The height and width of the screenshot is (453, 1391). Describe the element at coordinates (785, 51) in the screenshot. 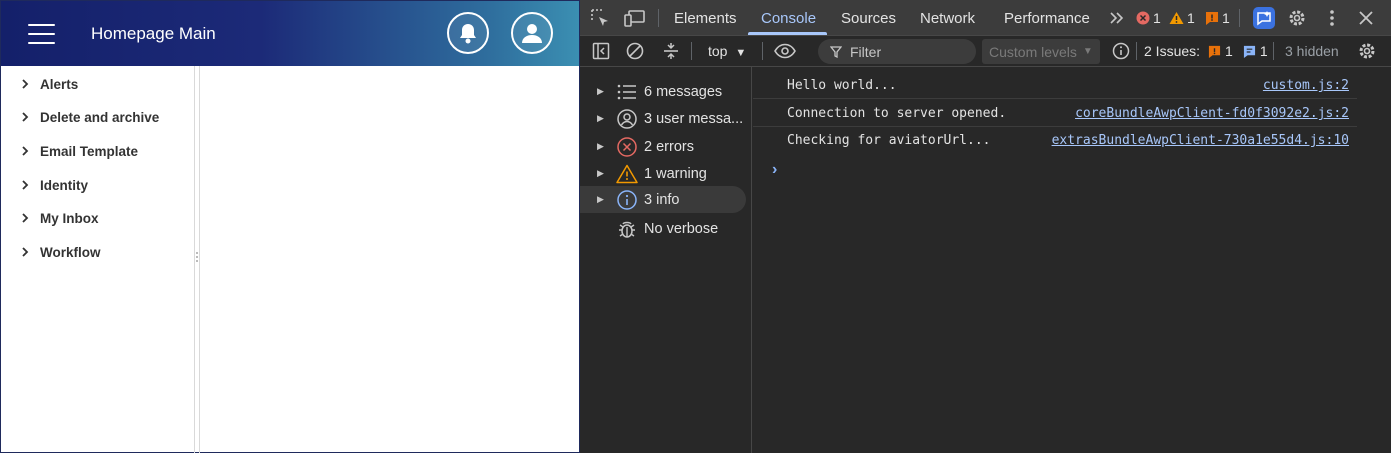

I see `live-expression-eye-icon` at that location.